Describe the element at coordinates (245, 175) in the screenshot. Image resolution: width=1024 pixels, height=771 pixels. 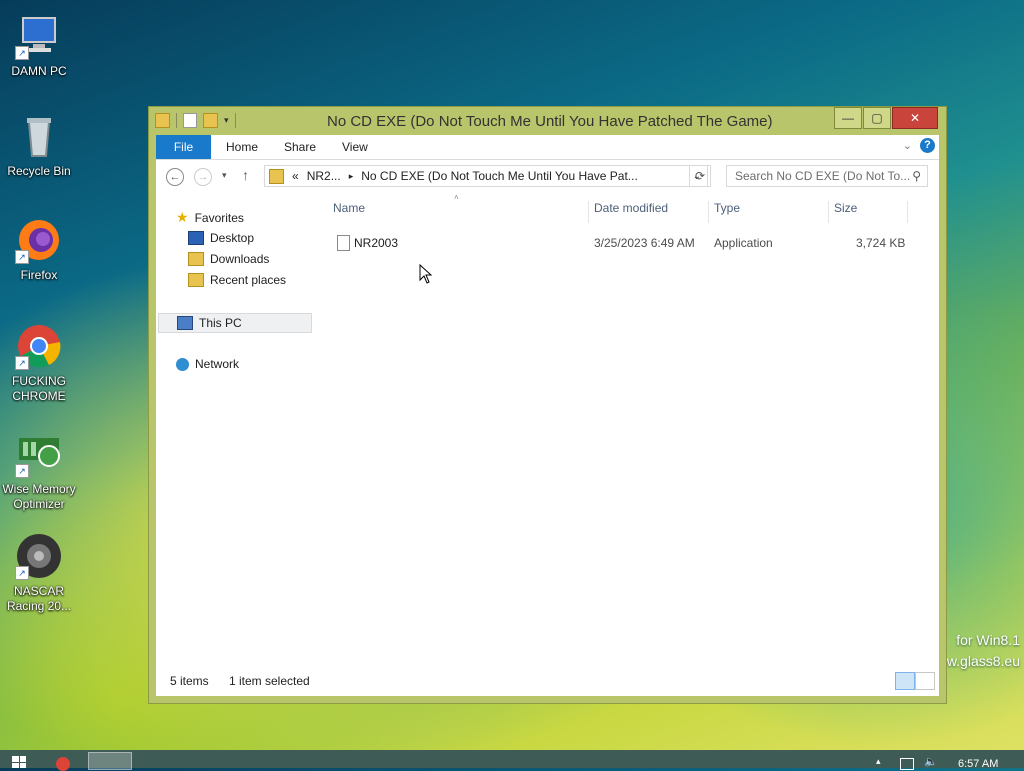
I see `up-button: ↑` at that location.